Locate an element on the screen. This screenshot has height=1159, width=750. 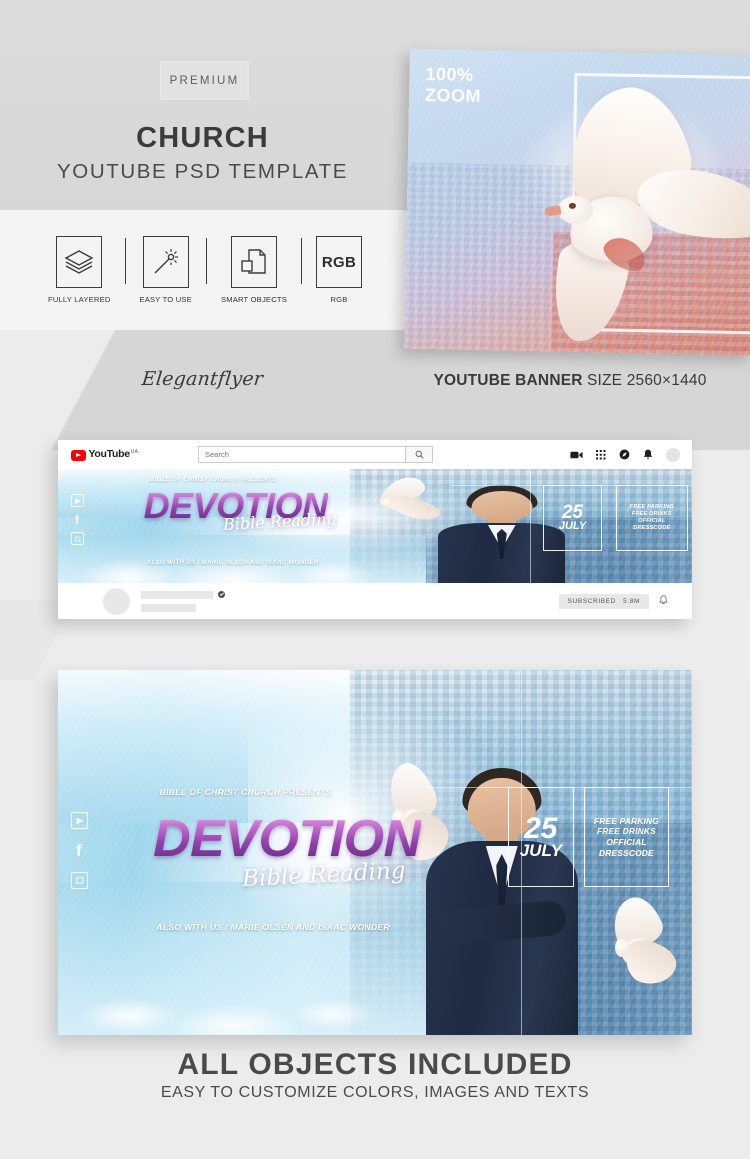
feature-fully-layered: FULLY LAYERED is located at coordinates (79, 270).